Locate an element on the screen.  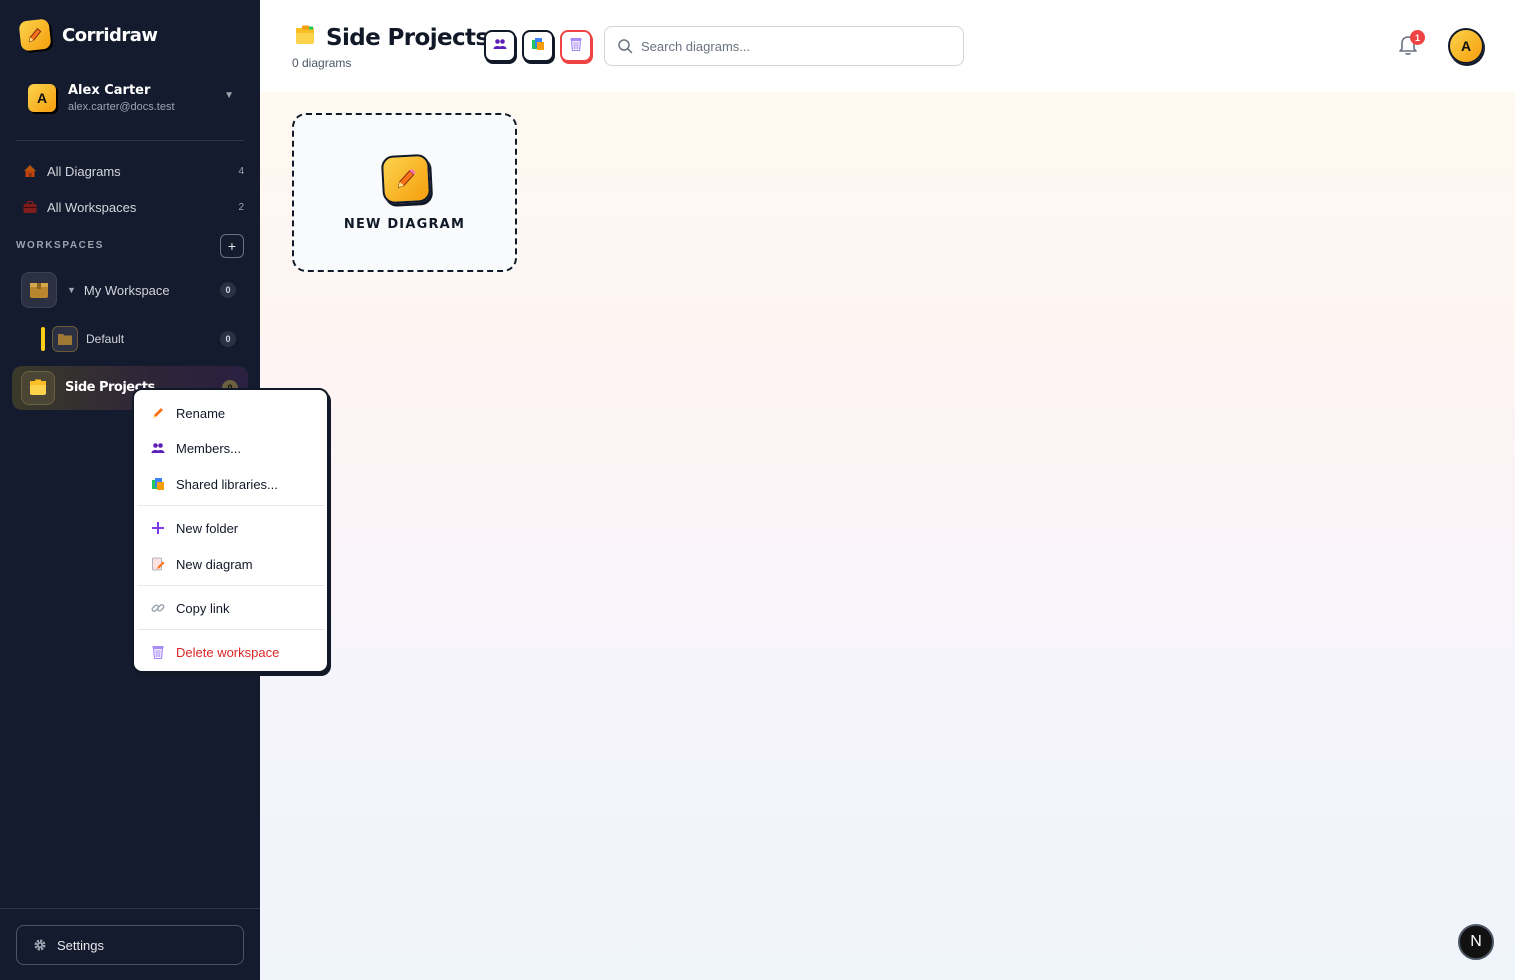
section-title: WORKSPACES is located at coordinates (60, 245).